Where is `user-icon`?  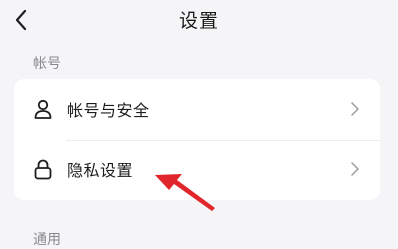
user-icon is located at coordinates (43, 109).